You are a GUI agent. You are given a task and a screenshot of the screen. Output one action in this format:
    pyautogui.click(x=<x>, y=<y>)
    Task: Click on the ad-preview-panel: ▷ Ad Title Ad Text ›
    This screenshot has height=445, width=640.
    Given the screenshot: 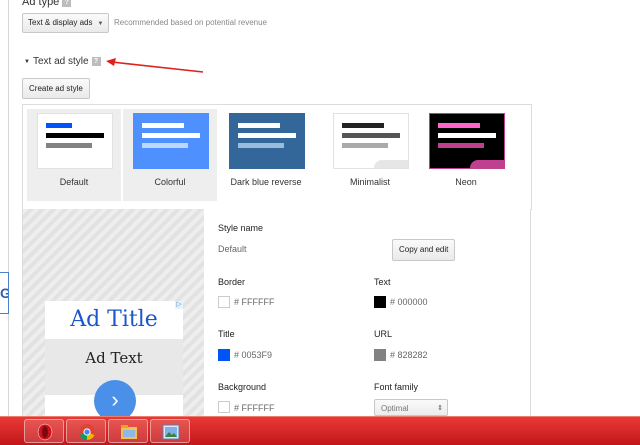 What is the action you would take?
    pyautogui.click(x=113, y=312)
    